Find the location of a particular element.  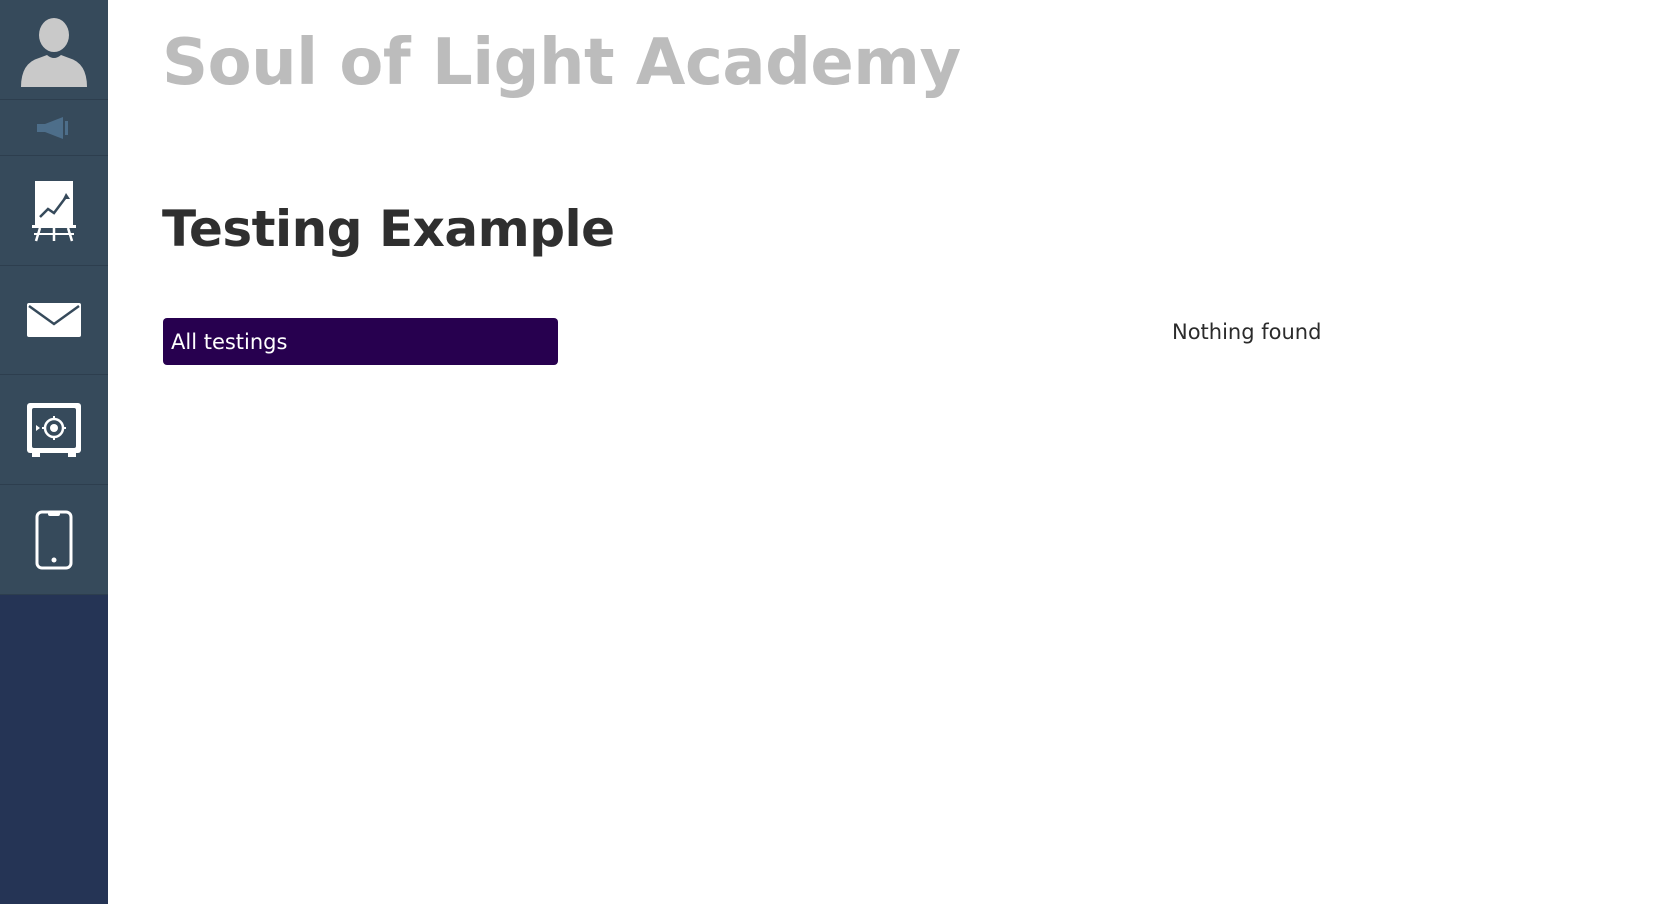

sidebar-item-mobile is located at coordinates (54, 540).